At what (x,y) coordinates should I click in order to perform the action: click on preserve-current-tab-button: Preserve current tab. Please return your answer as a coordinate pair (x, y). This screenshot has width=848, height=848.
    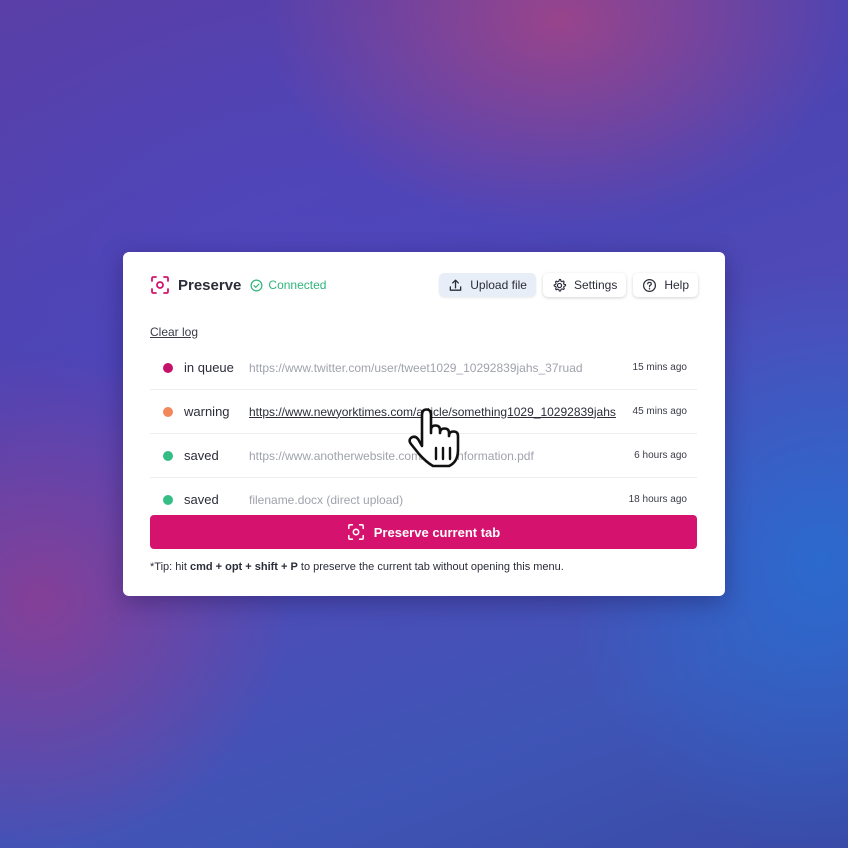
    Looking at the image, I should click on (423, 532).